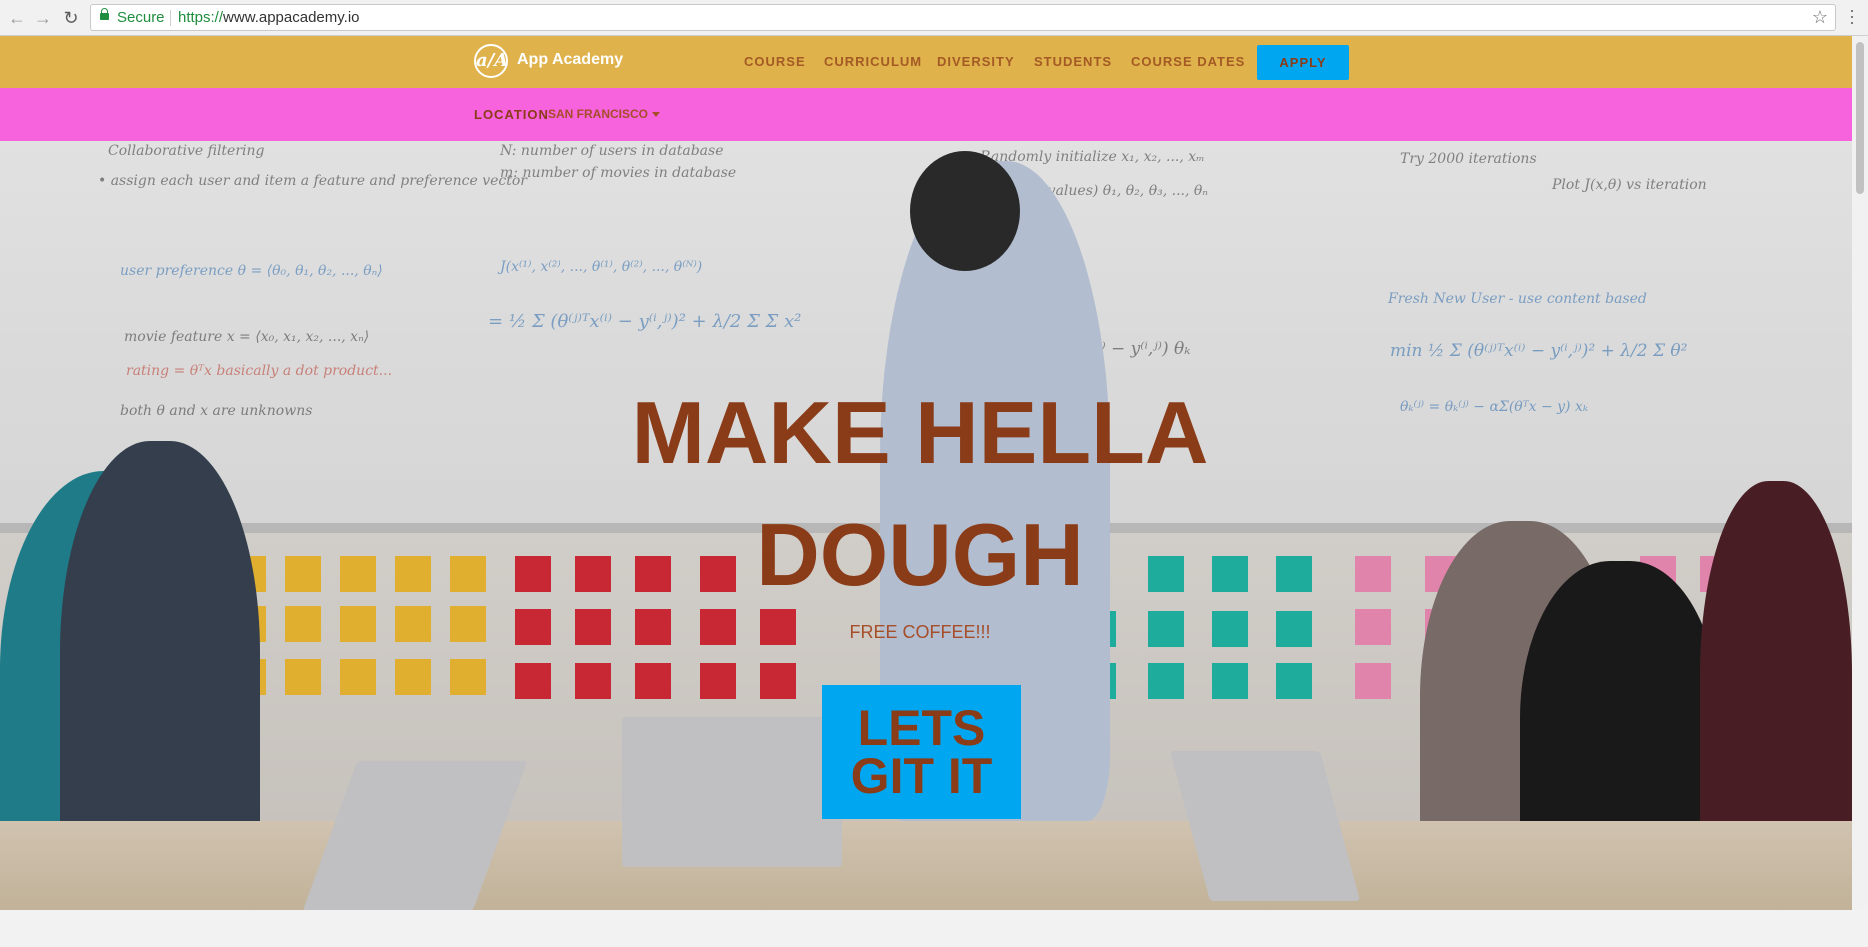 The height and width of the screenshot is (947, 1868). What do you see at coordinates (1303, 62) in the screenshot?
I see `apply-button: APPLY` at bounding box center [1303, 62].